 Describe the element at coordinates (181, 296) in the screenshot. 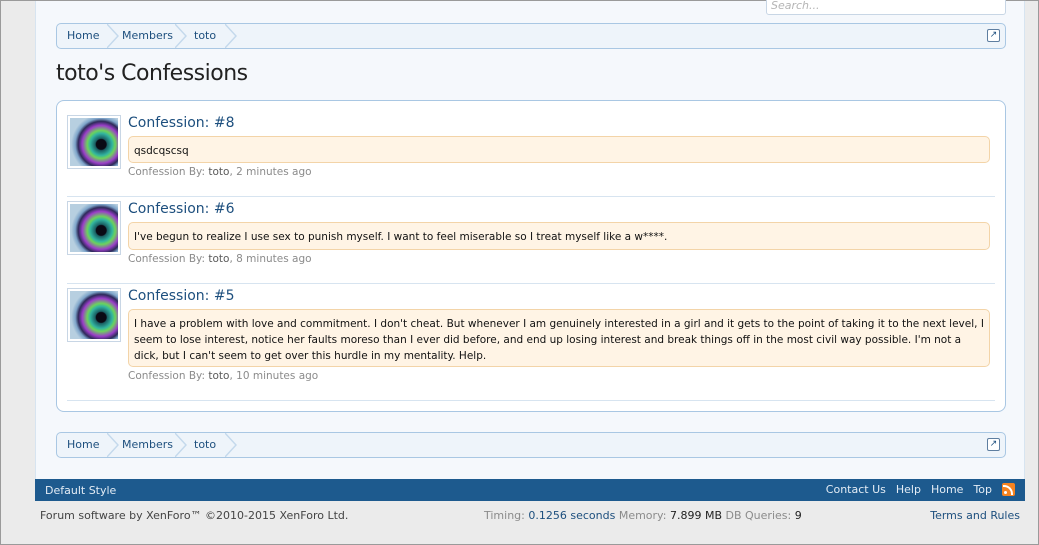

I see `confession-title: Confession: #5` at that location.